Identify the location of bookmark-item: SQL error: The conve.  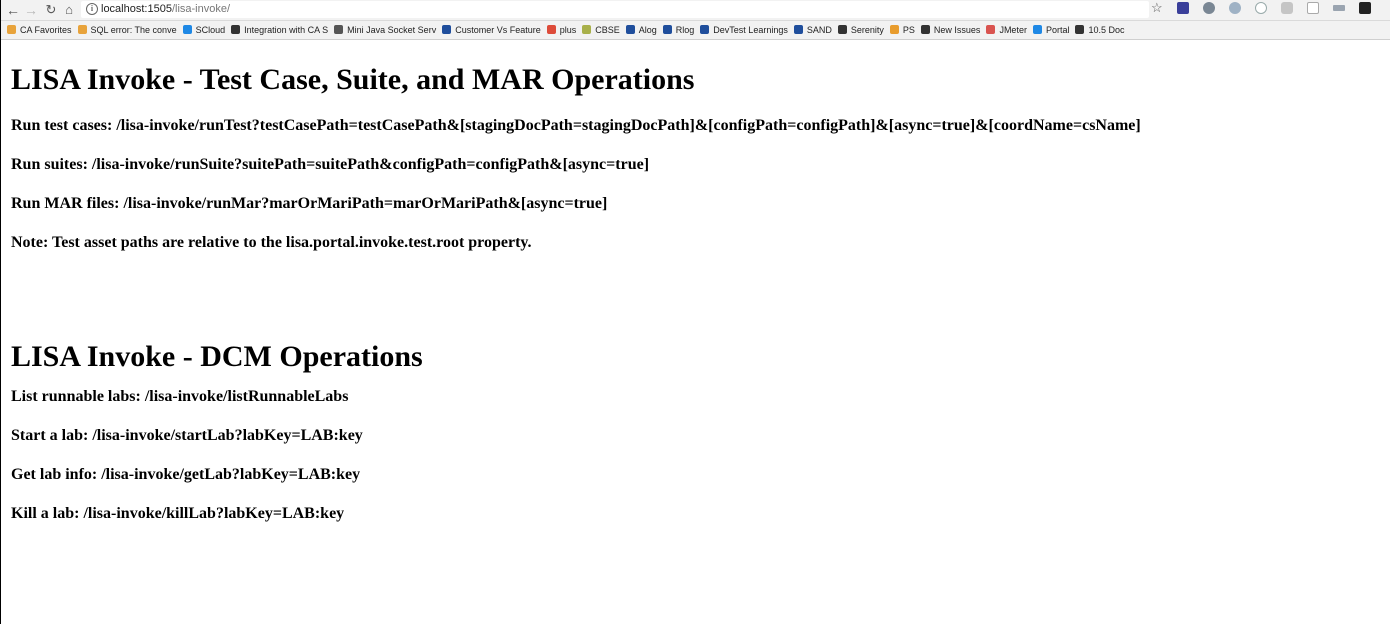
(127, 30).